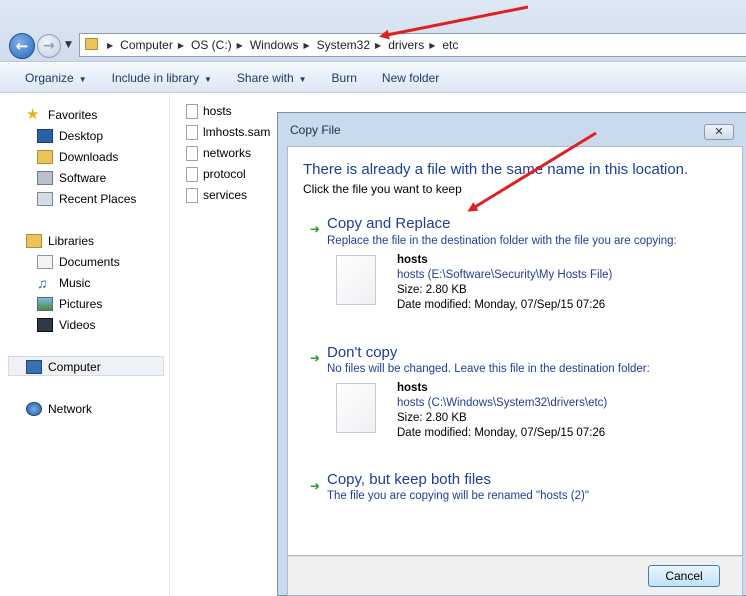 The image size is (746, 596). Describe the element at coordinates (91, 44) in the screenshot. I see `folder-icon` at that location.